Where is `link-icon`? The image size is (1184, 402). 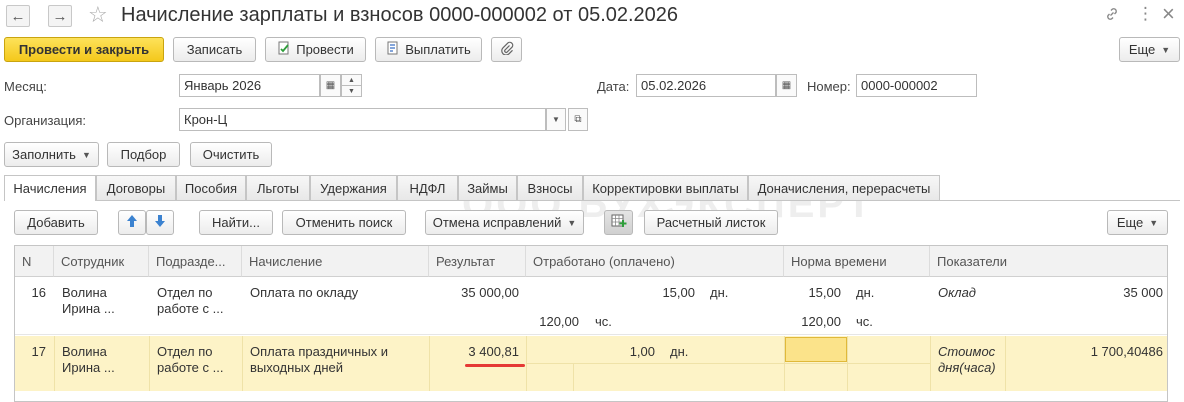 link-icon is located at coordinates (1112, 16).